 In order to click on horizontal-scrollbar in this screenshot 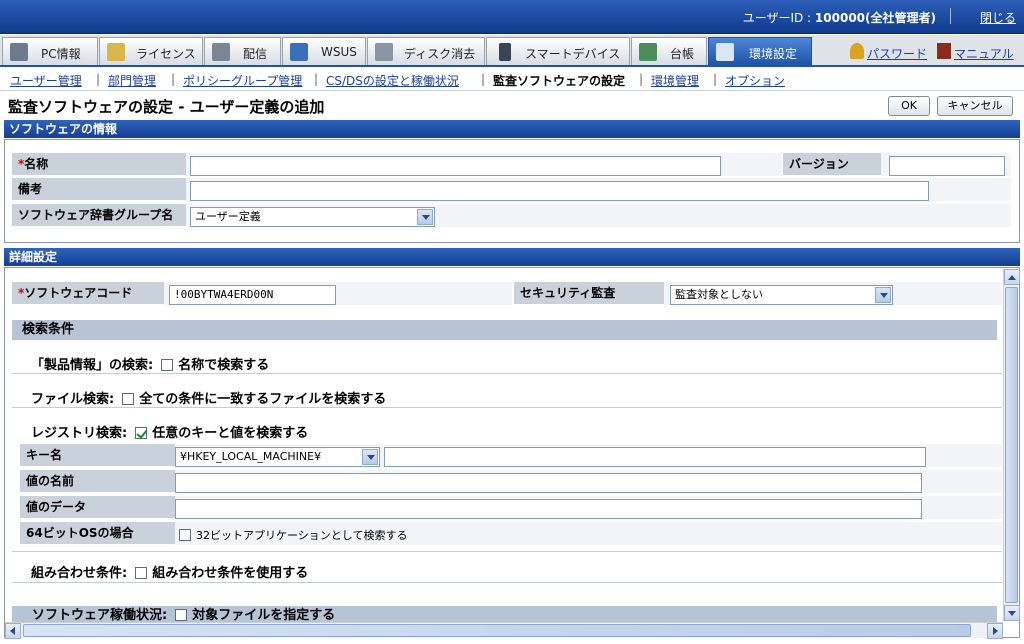, I will do `click(504, 630)`.